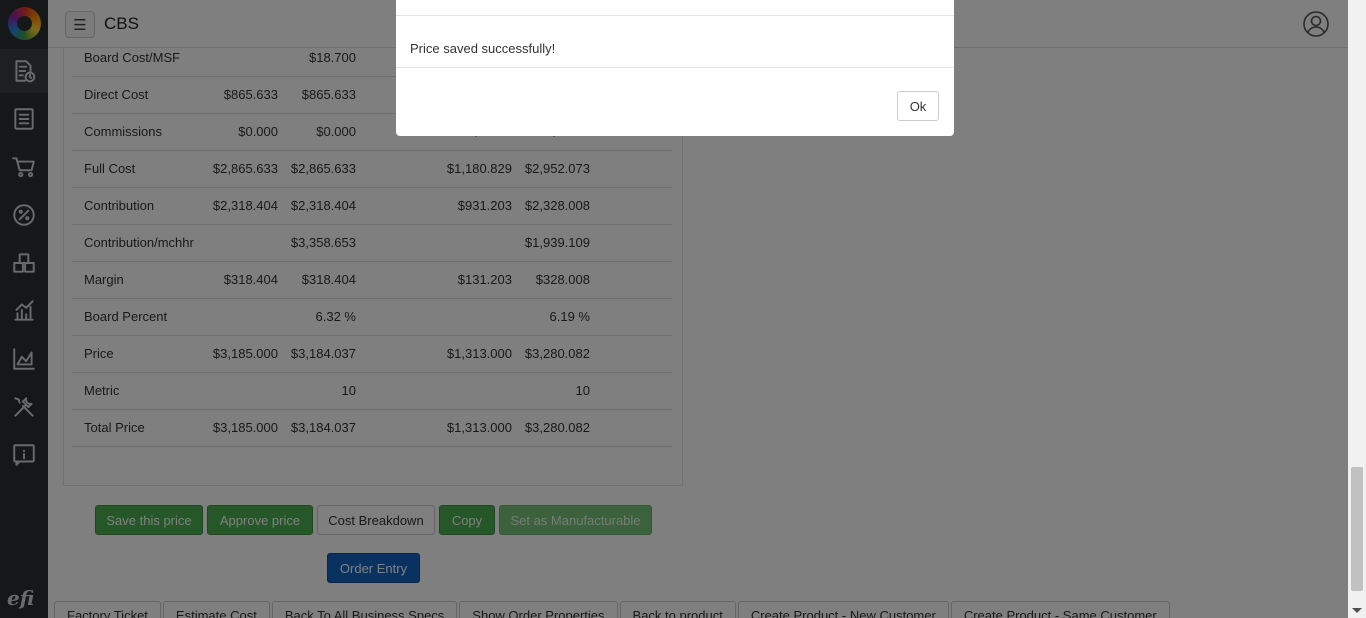  I want to click on success-dialog: Price saved successfully! Ok, so click(675, 68).